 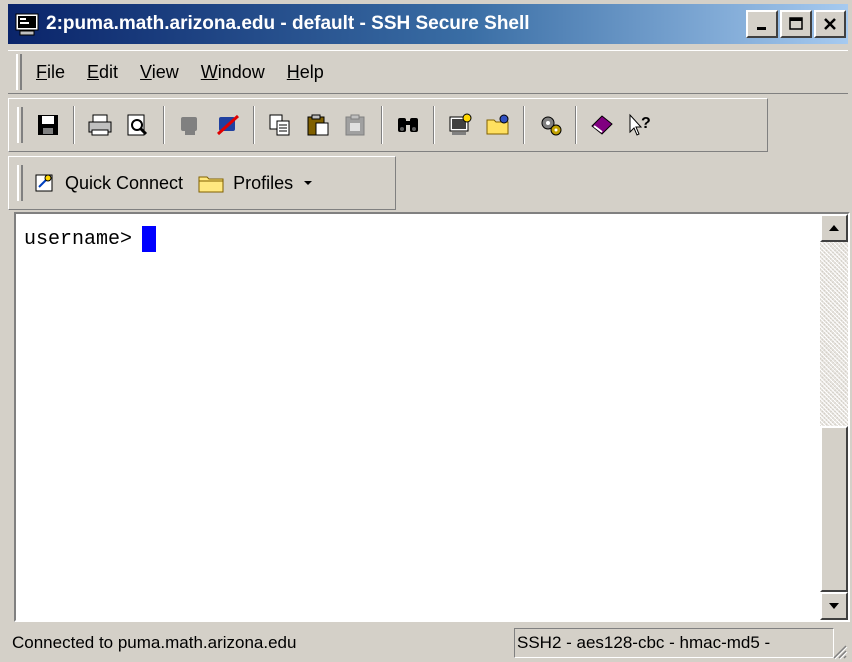 I want to click on terminal-prompt: username>, so click(x=78, y=239).